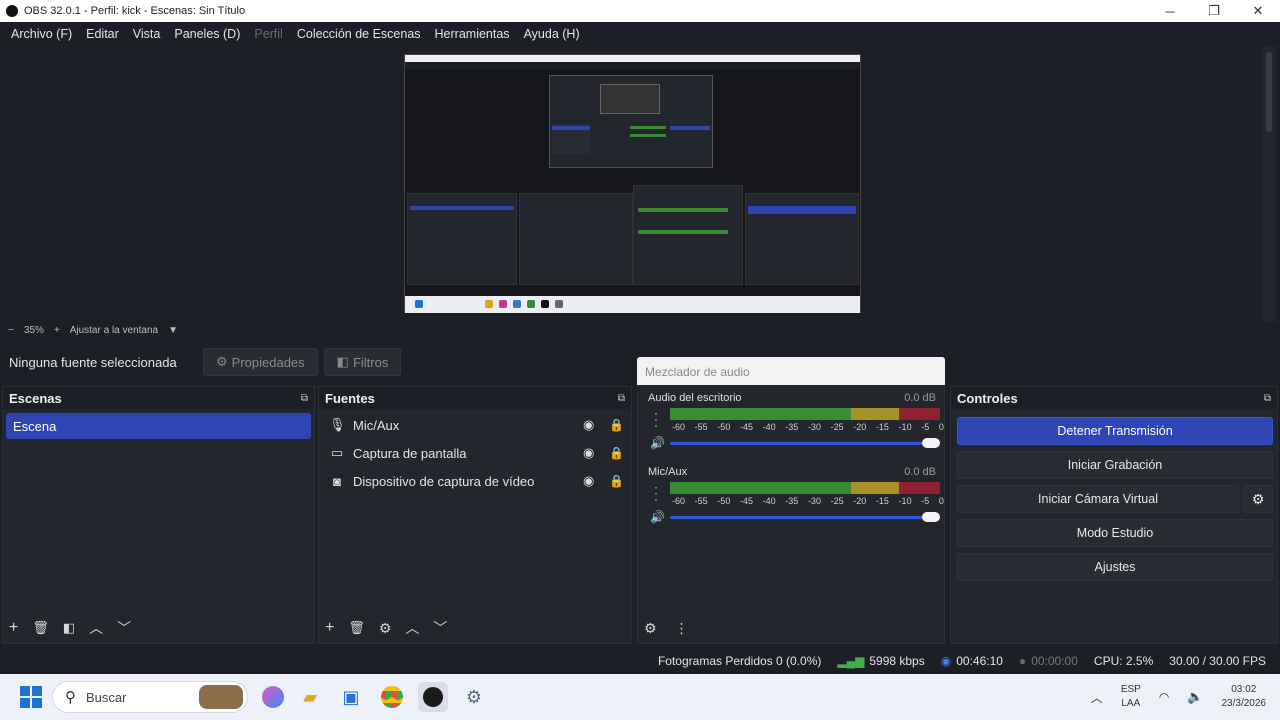  What do you see at coordinates (31, 697) in the screenshot?
I see `windows-start-icon` at bounding box center [31, 697].